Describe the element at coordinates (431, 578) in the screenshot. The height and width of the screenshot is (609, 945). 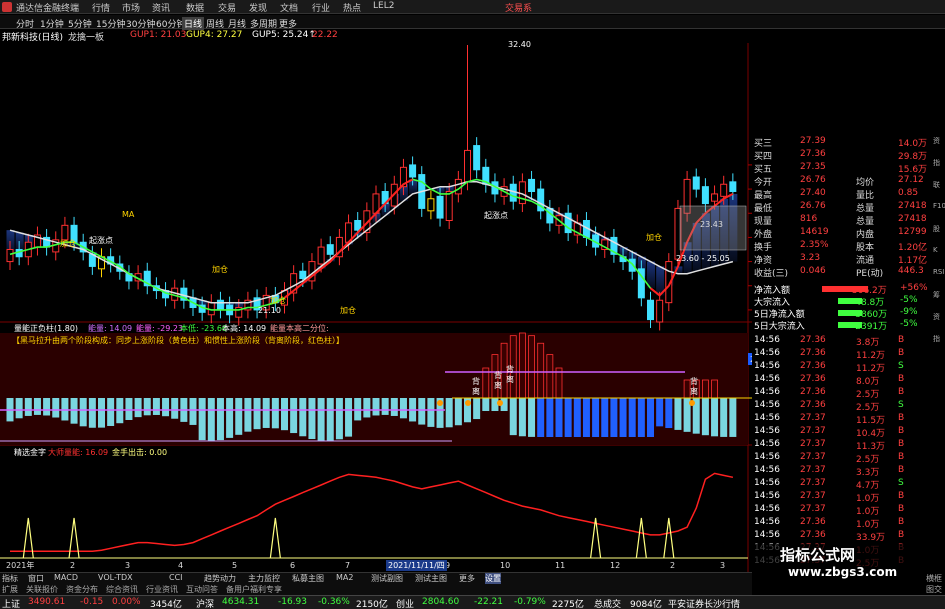
I see `indicator-tab: 测试主图` at that location.